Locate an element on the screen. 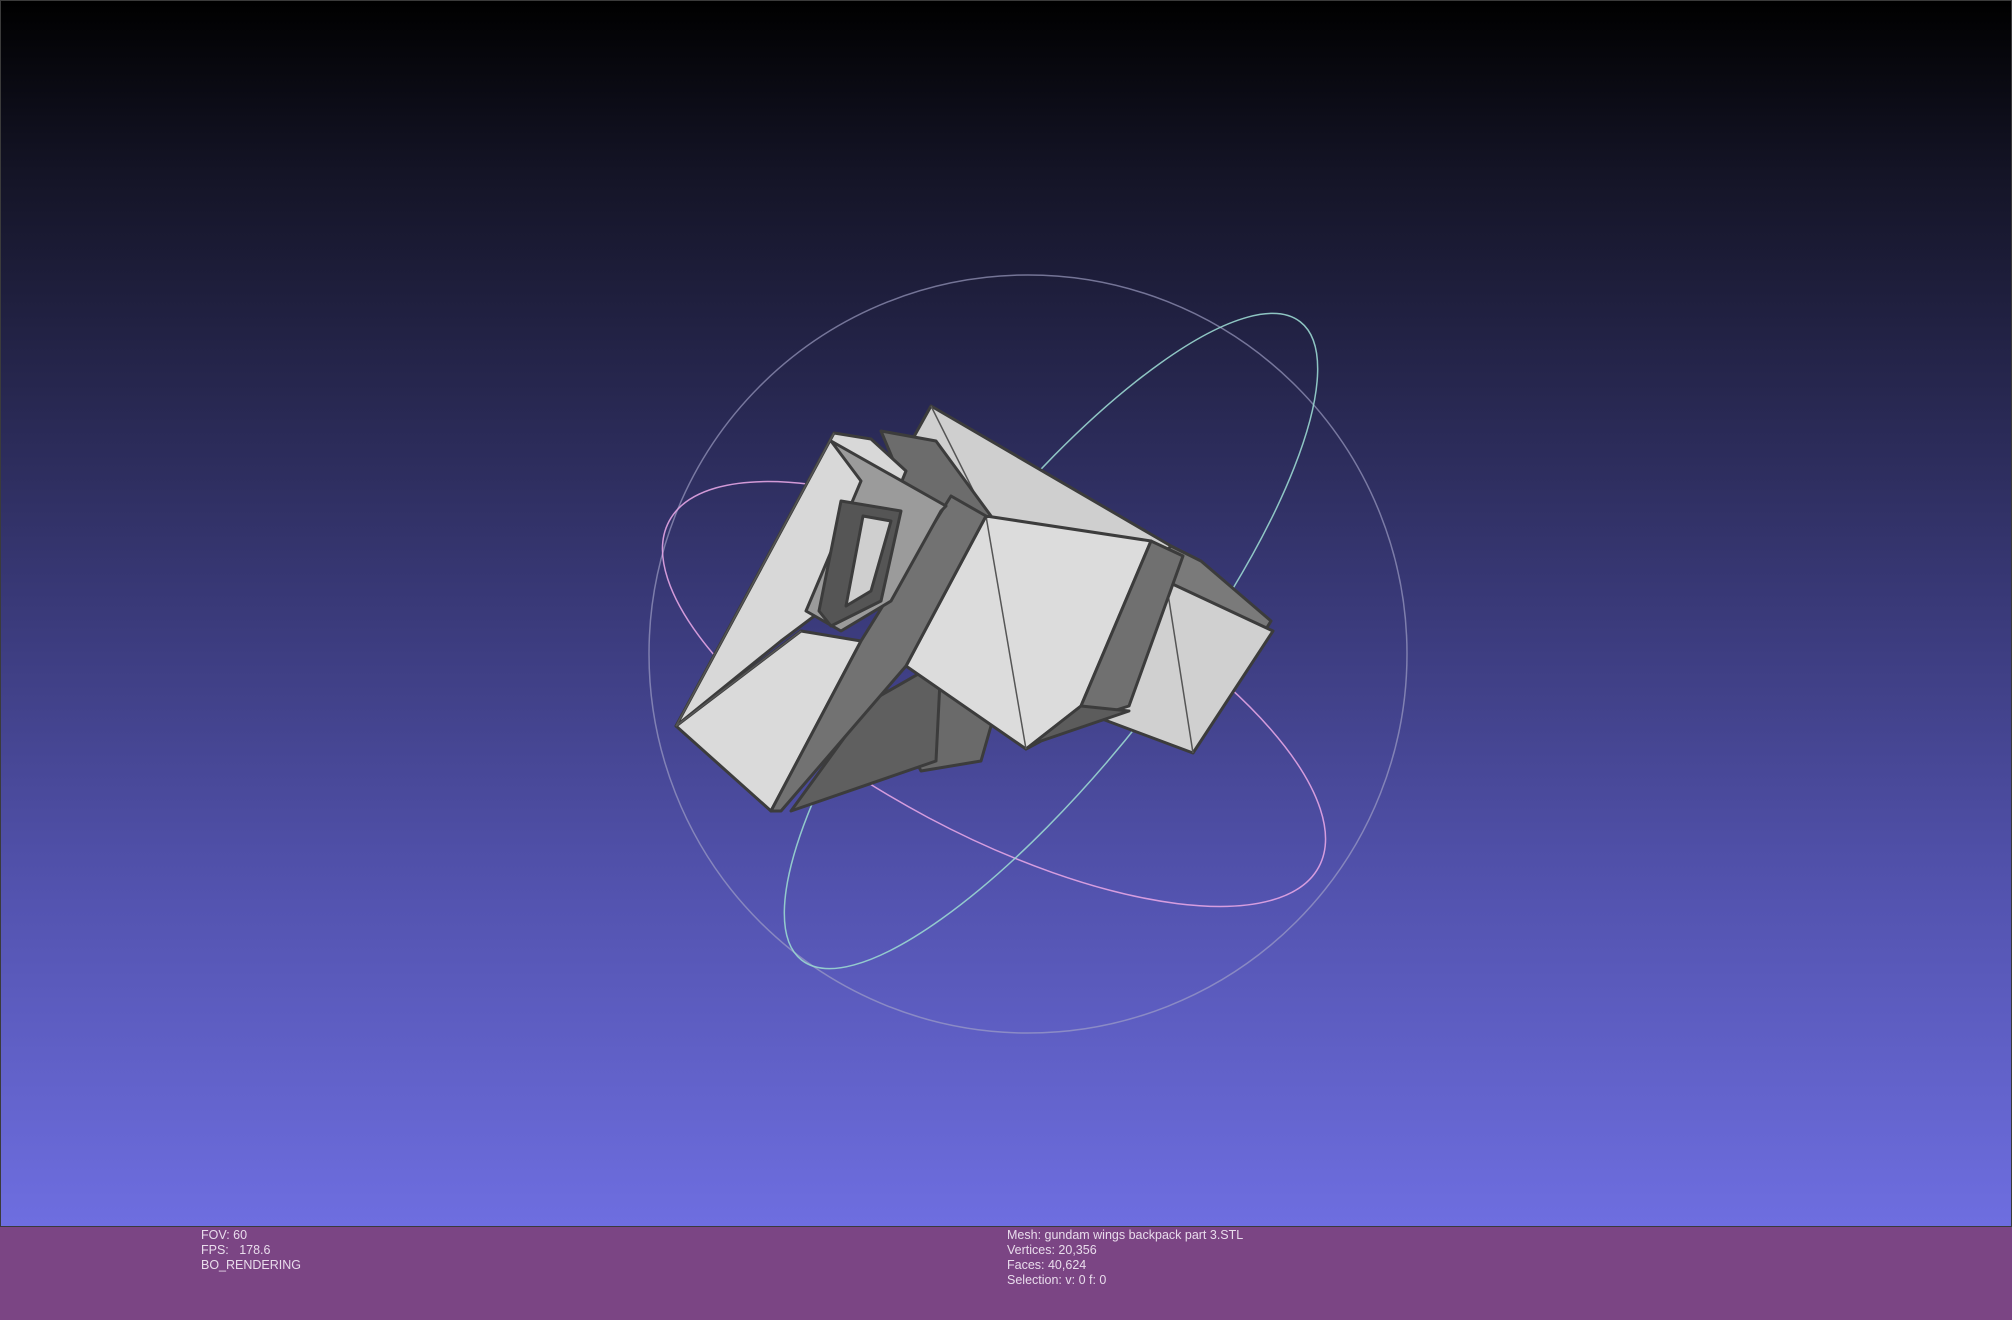 This screenshot has height=1320, width=2012. vertices-count-label: Vertices: 20,356 is located at coordinates (1052, 1250).